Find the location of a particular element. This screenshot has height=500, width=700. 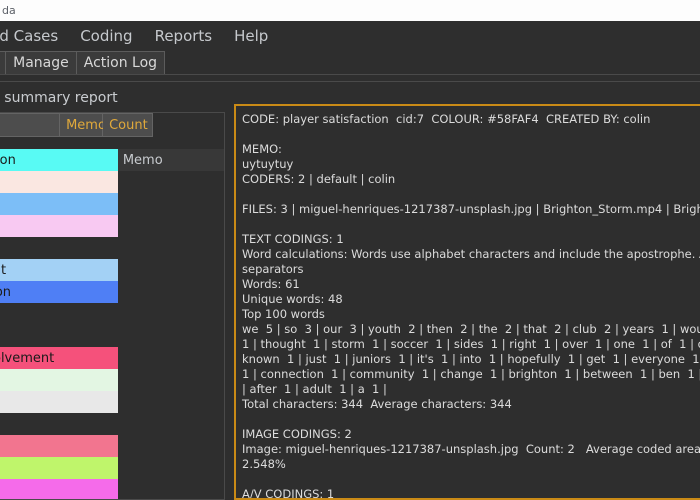

code-name-cell: personalities is located at coordinates (59, 314).